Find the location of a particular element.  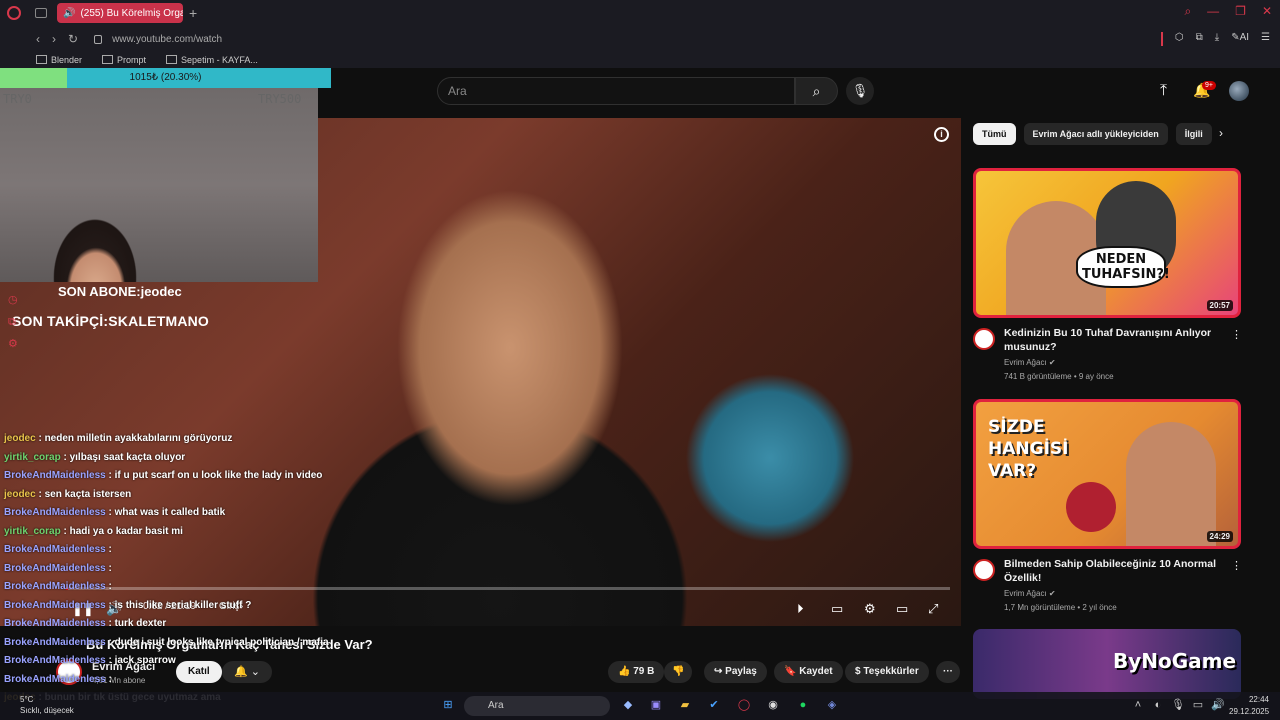

search-input: Ara is located at coordinates (616, 91).